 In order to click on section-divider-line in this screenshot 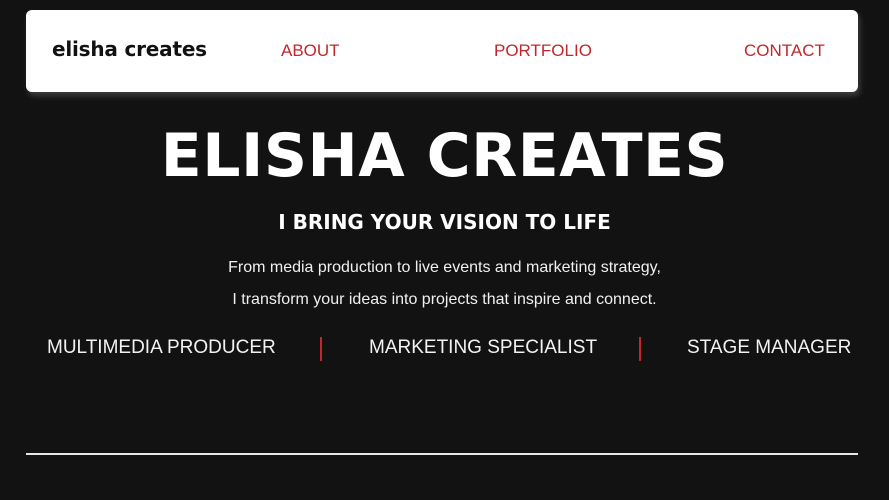, I will do `click(442, 454)`.